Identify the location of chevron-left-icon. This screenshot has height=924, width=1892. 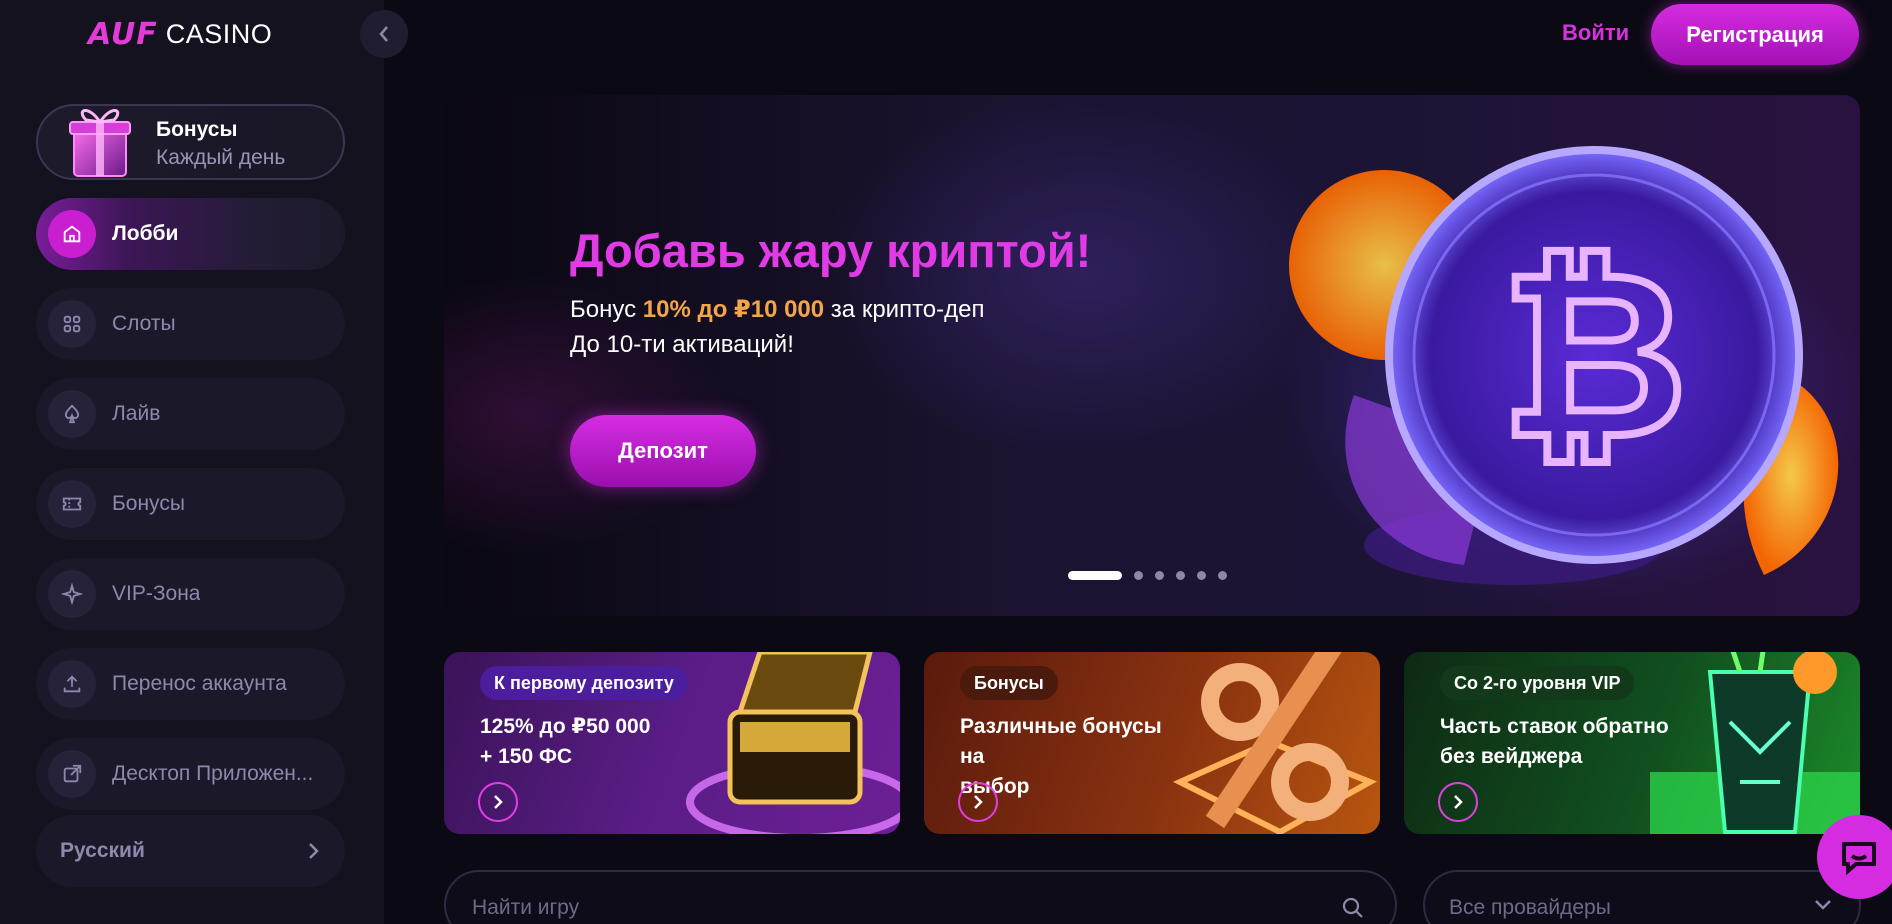
(383, 34).